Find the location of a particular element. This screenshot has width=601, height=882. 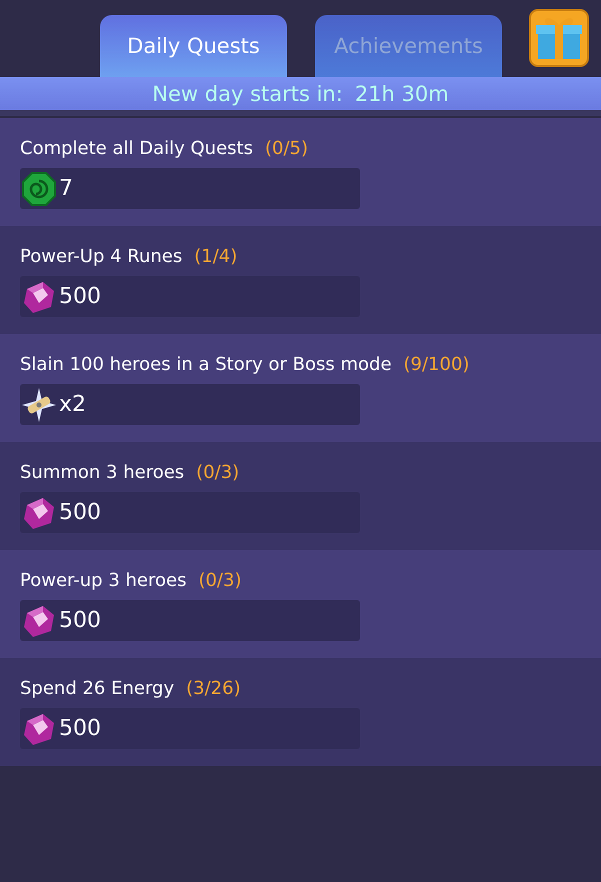

quest-title: Spend 26 Energy is located at coordinates (97, 688).